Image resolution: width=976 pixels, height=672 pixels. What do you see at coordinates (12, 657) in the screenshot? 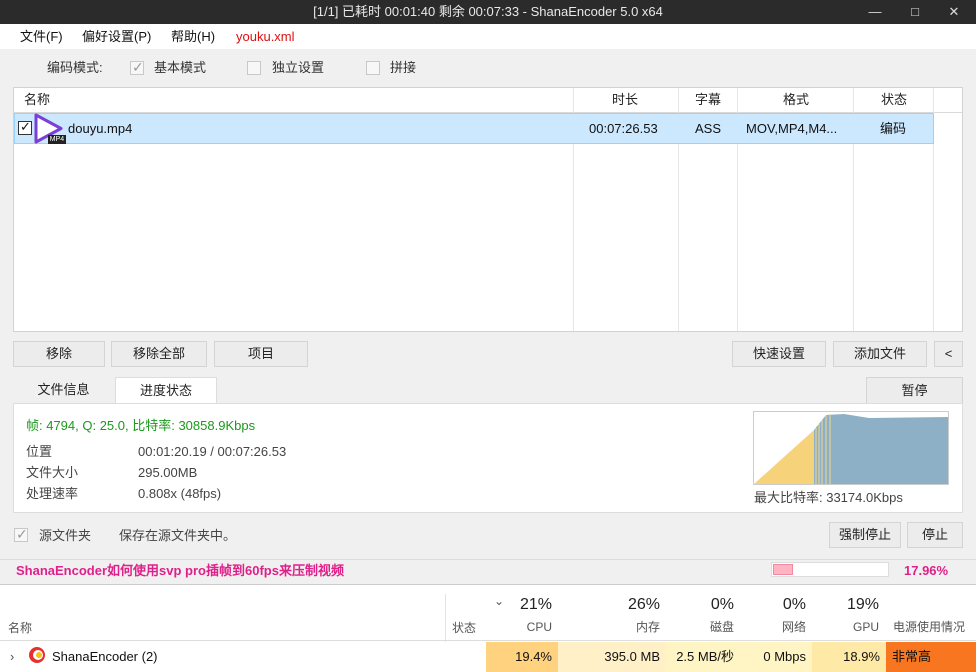
I see `expand-chevron-icon: ›` at bounding box center [12, 657].